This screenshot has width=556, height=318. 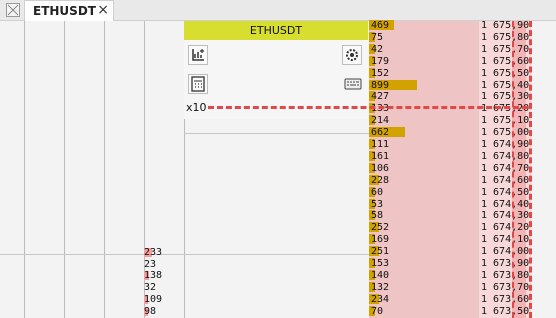 I want to click on ladder-volume-cell: 132, so click(x=379, y=287).